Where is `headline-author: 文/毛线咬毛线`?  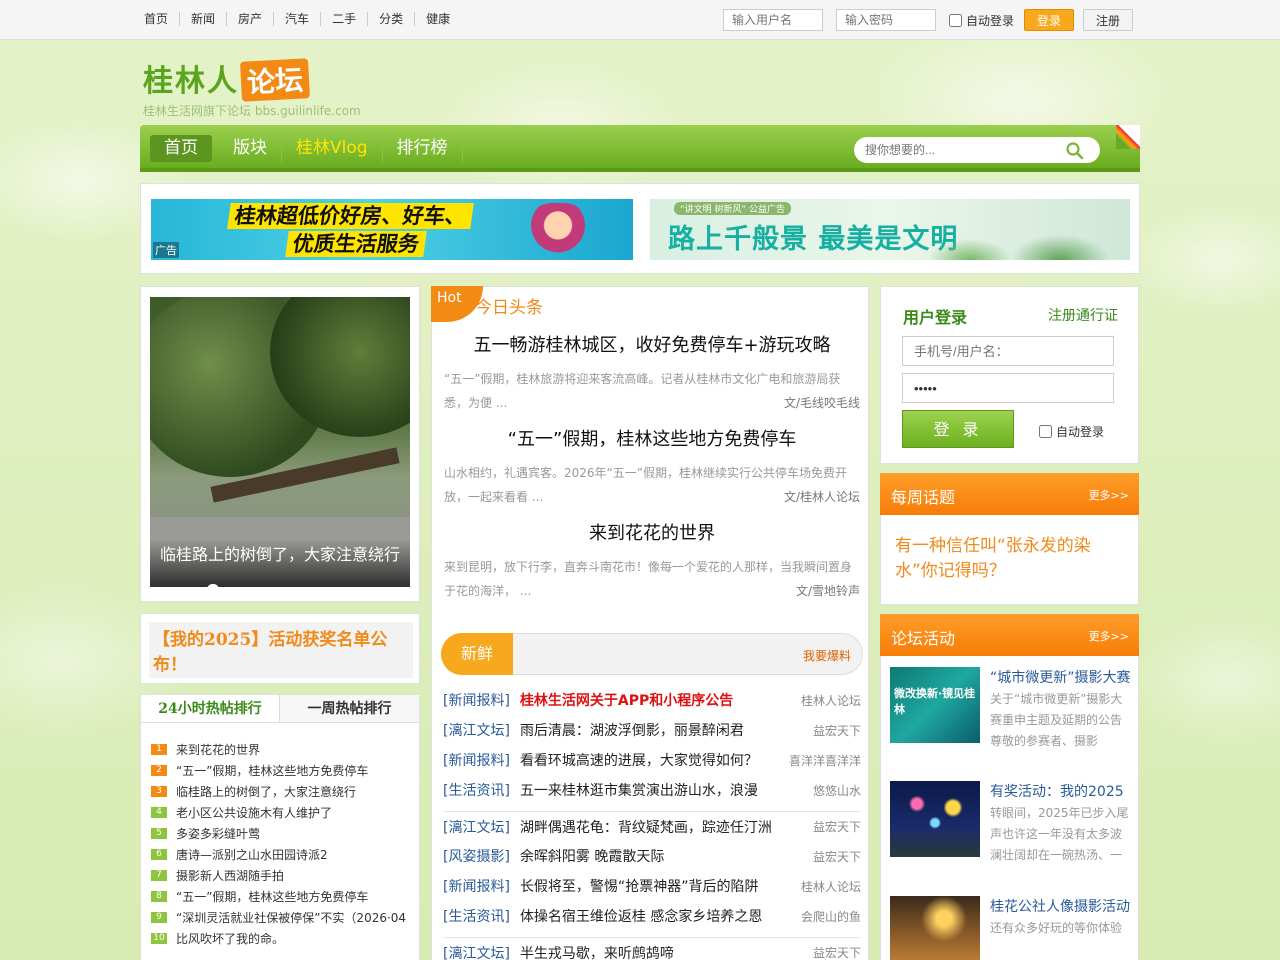
headline-author: 文/毛线咬毛线 is located at coordinates (821, 403).